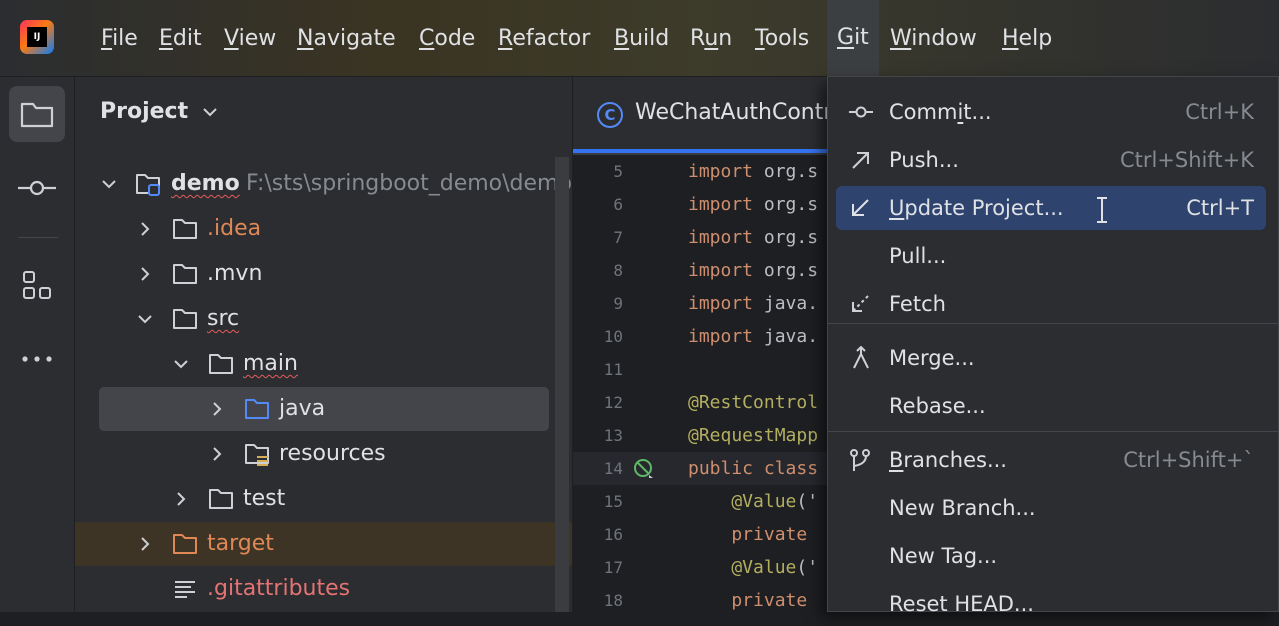  I want to click on line-number: 16, so click(613, 534).